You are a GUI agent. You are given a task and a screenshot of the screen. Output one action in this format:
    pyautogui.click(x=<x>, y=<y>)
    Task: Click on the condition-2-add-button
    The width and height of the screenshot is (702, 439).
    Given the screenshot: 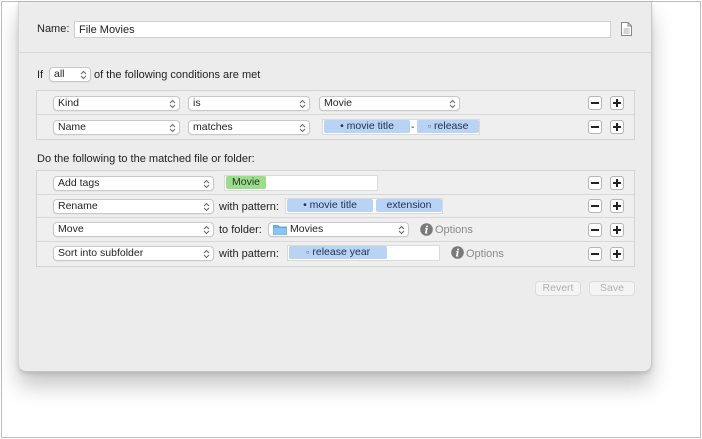 What is the action you would take?
    pyautogui.click(x=617, y=127)
    